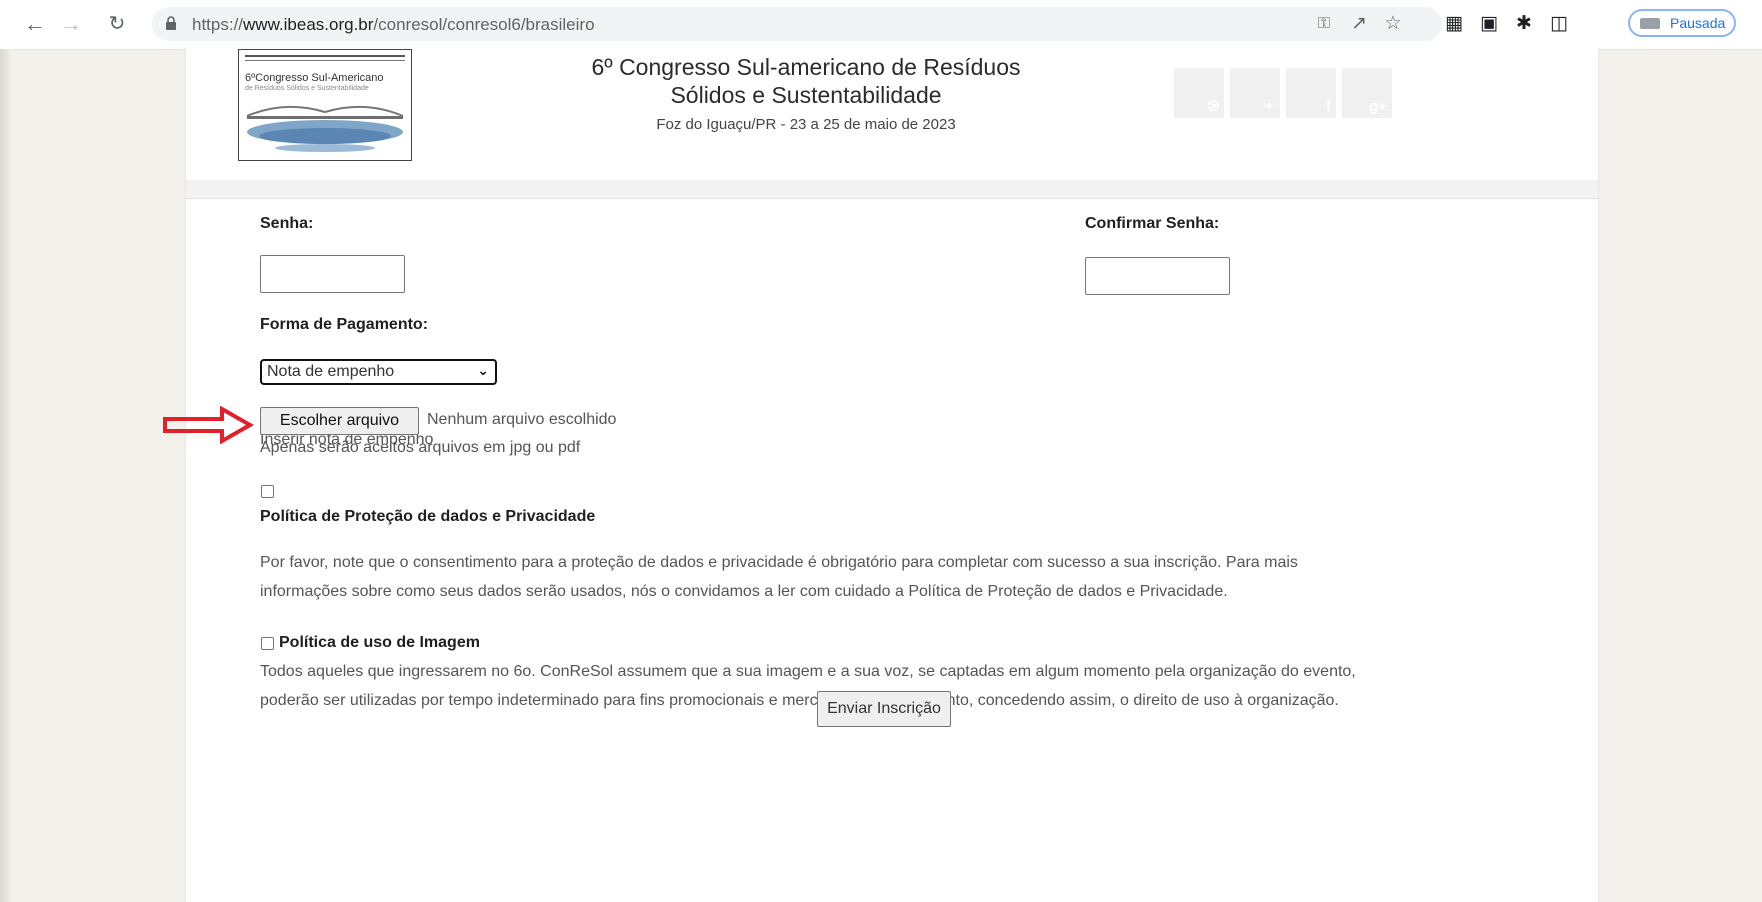 The image size is (1762, 902). Describe the element at coordinates (171, 23) in the screenshot. I see `lock-icon` at that location.